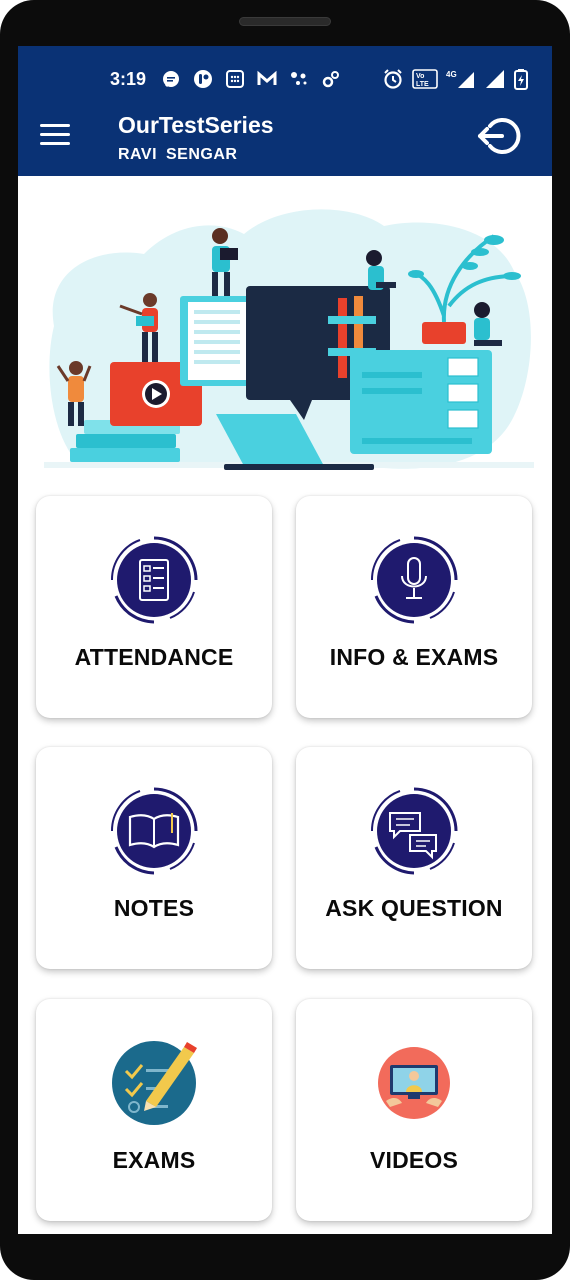  What do you see at coordinates (414, 831) in the screenshot?
I see `chat-bubbles-icon` at bounding box center [414, 831].